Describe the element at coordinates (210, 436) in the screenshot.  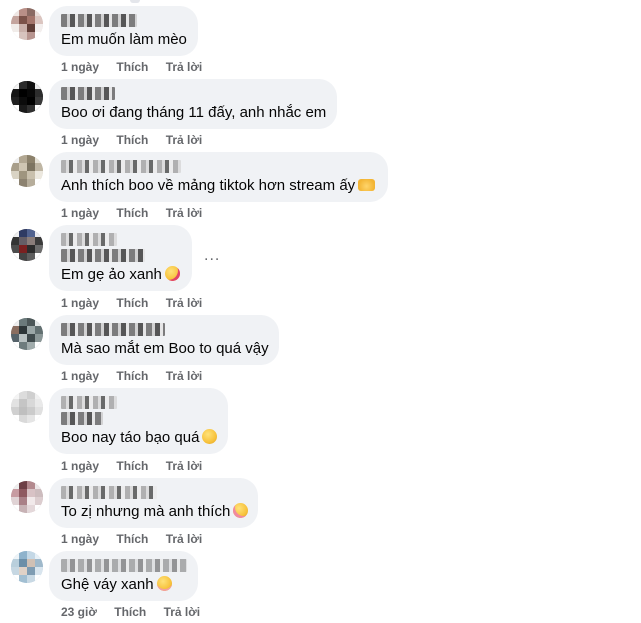
I see `grinning-squinting-face-emoji` at that location.